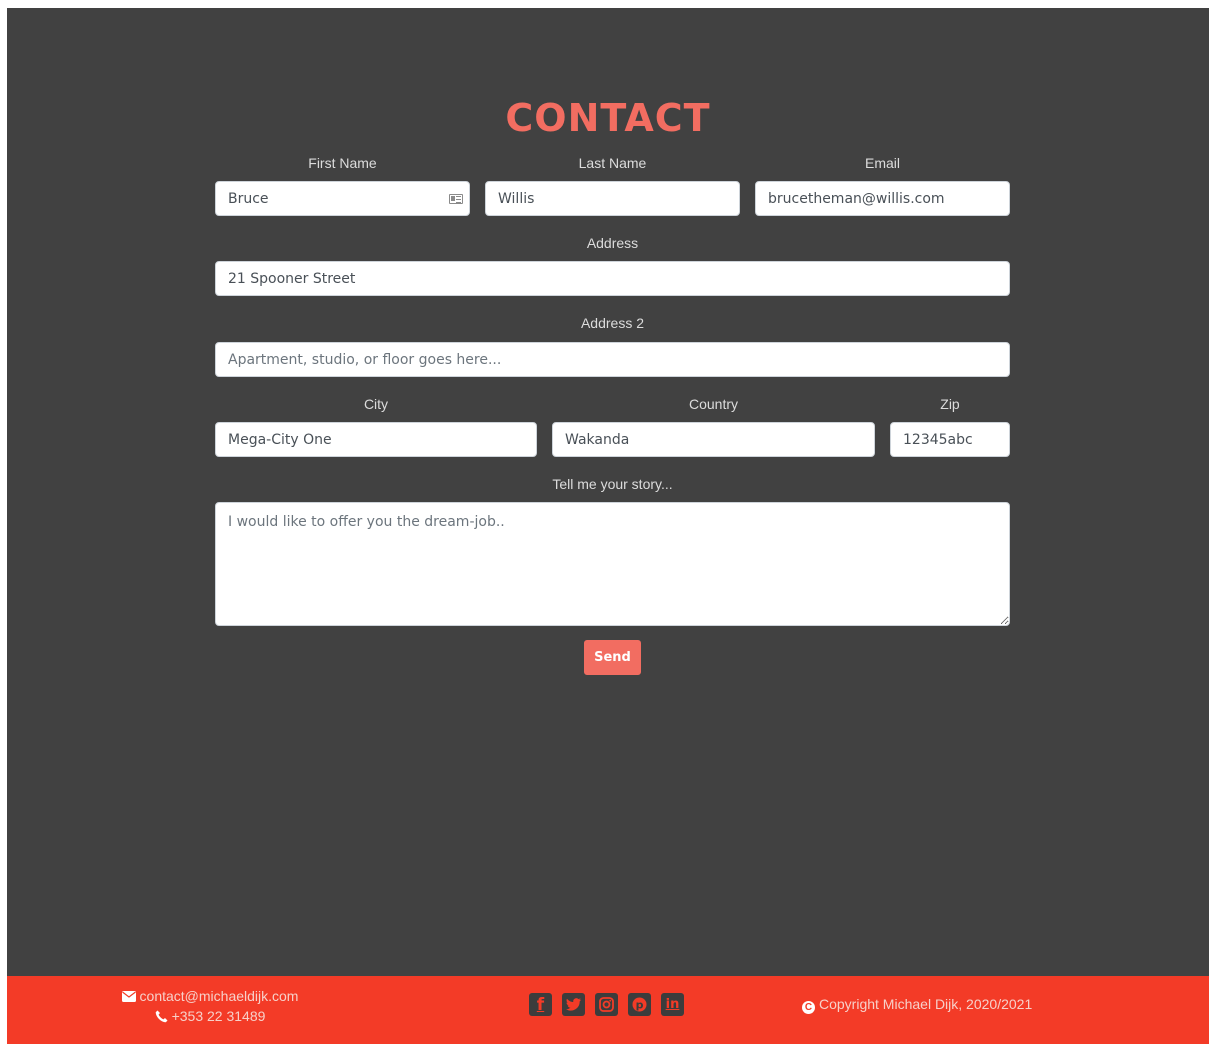  I want to click on svg-text: p, so click(640, 1005).